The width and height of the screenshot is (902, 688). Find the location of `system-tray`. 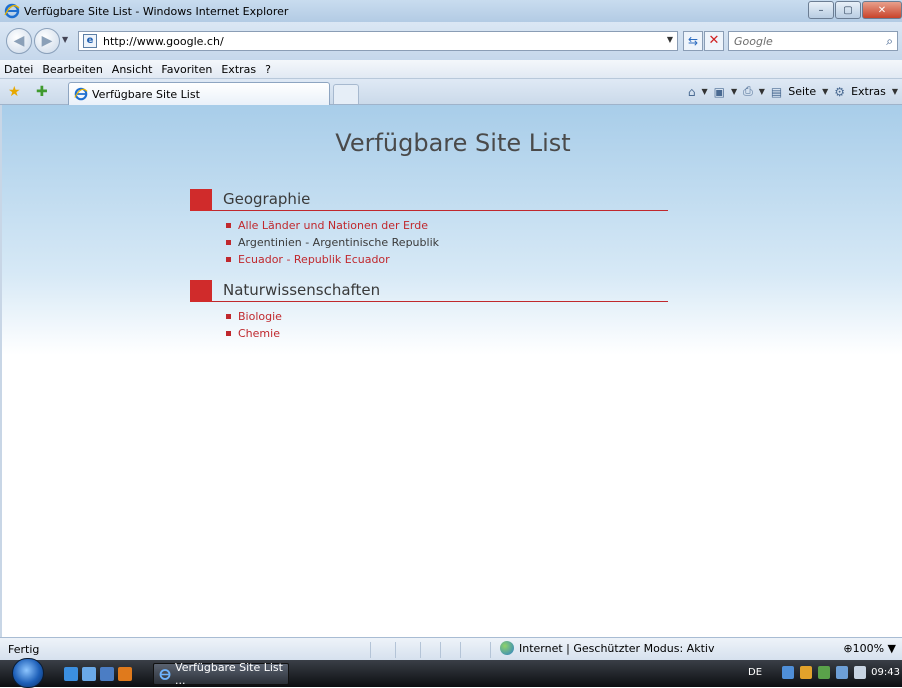

system-tray is located at coordinates (827, 672).